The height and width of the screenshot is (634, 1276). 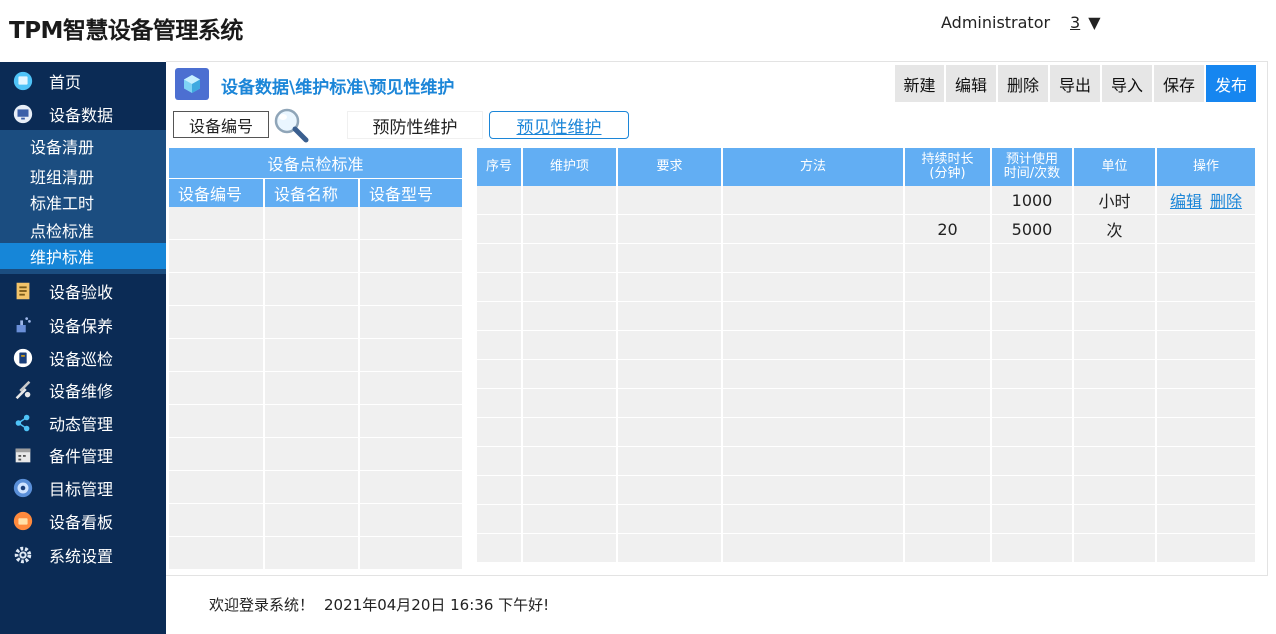 What do you see at coordinates (83, 256) in the screenshot?
I see `submenu-item-maintenance-standard: 维护标准` at bounding box center [83, 256].